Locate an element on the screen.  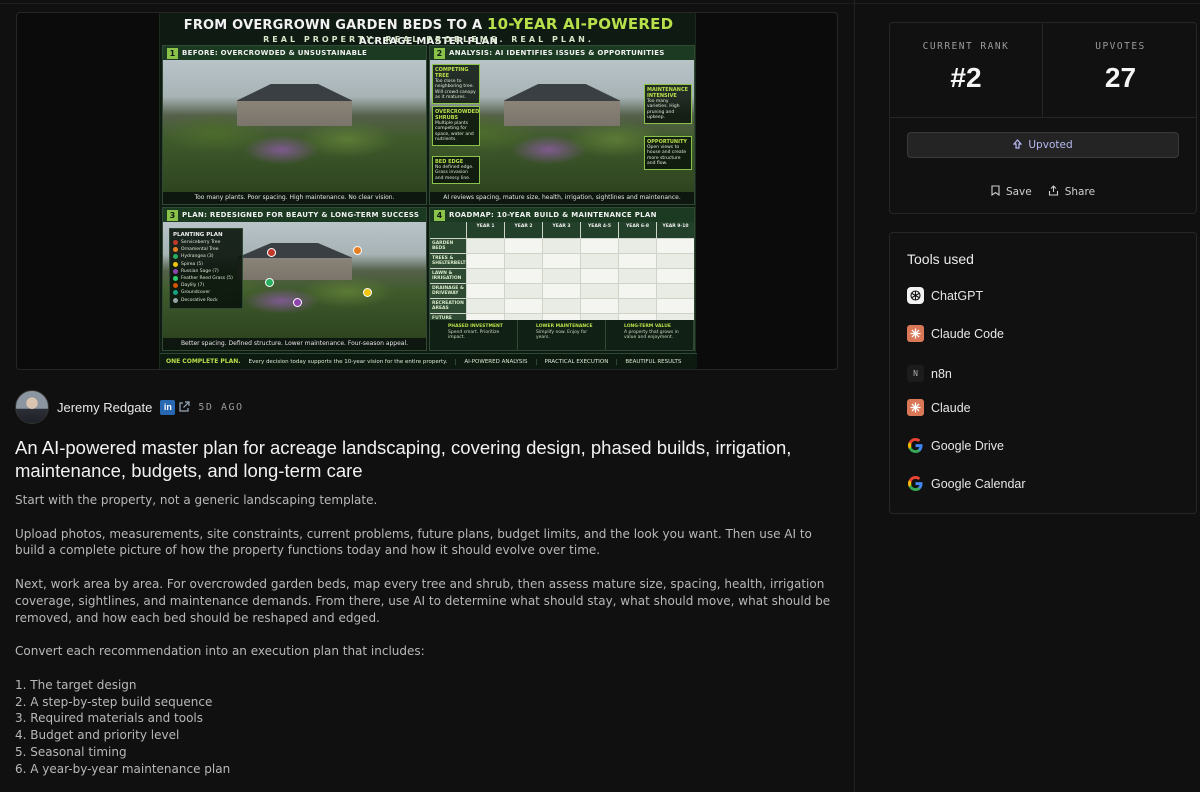
legend-item: Feather Reed Grass (5) is located at coordinates (206, 278).